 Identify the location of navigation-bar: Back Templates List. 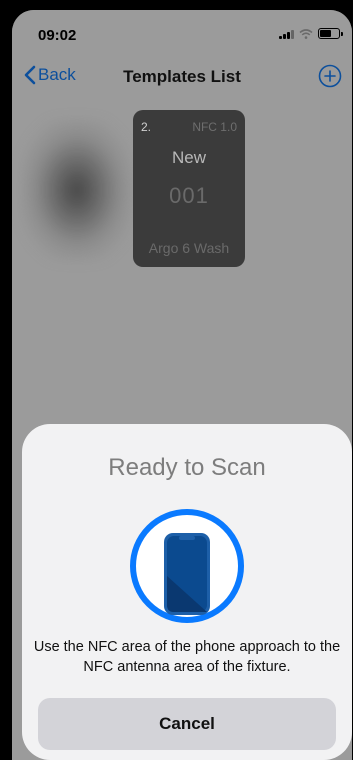
(182, 77).